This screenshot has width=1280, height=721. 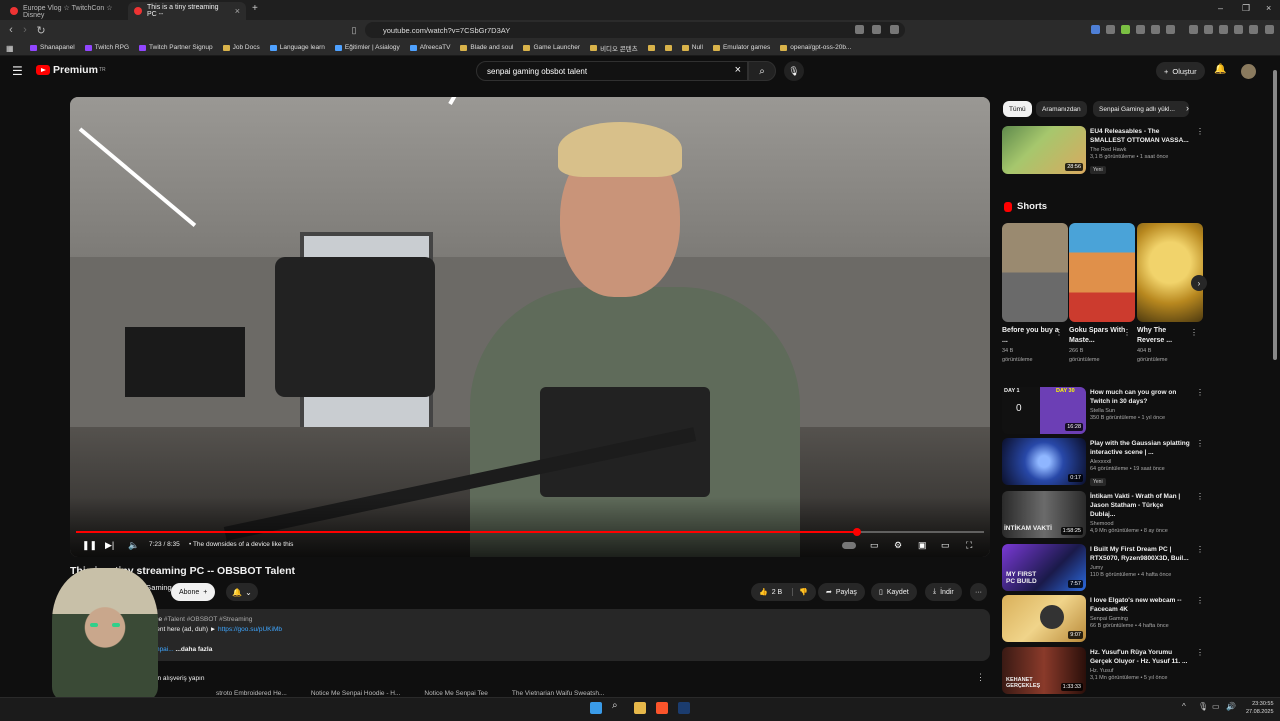 What do you see at coordinates (176, 47) in the screenshot?
I see `bookmark-item: Twitch Partner Signup` at bounding box center [176, 47].